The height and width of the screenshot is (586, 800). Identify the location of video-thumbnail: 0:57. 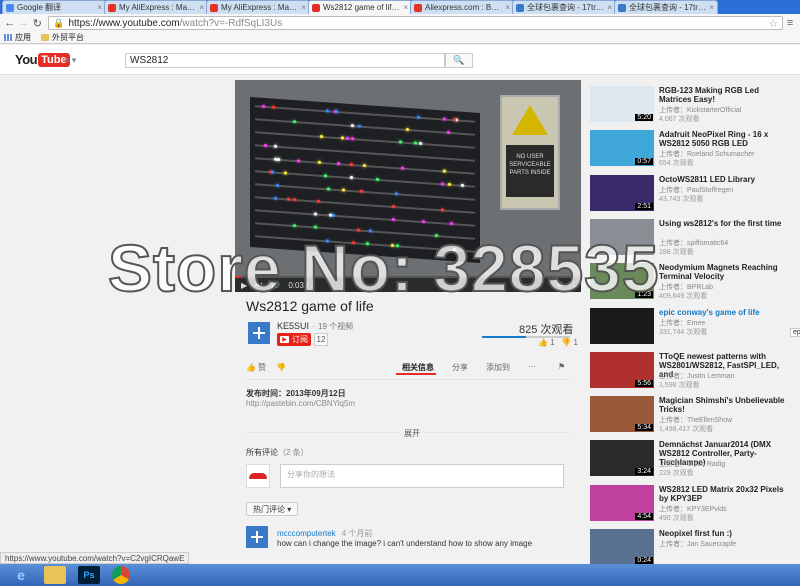
(622, 148).